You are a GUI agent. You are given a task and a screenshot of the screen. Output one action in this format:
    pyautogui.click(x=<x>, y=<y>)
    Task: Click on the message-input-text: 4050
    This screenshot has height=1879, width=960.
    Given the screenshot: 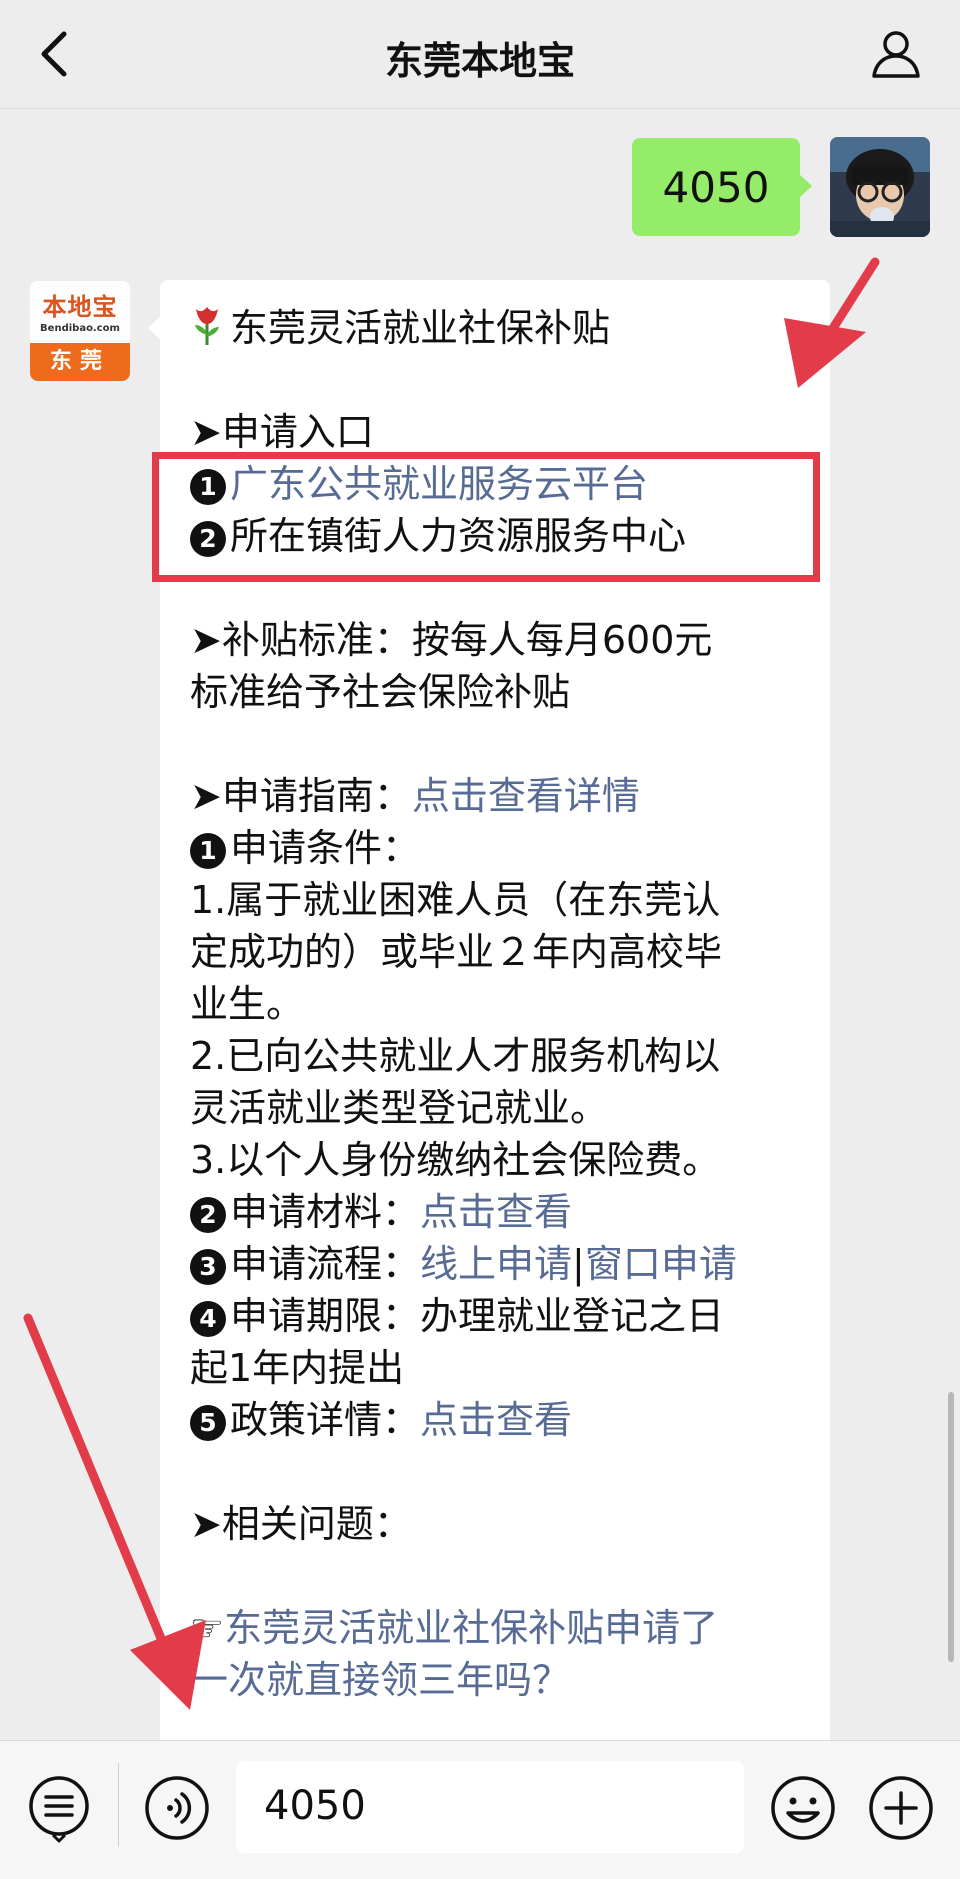 What is the action you would take?
    pyautogui.click(x=315, y=1806)
    